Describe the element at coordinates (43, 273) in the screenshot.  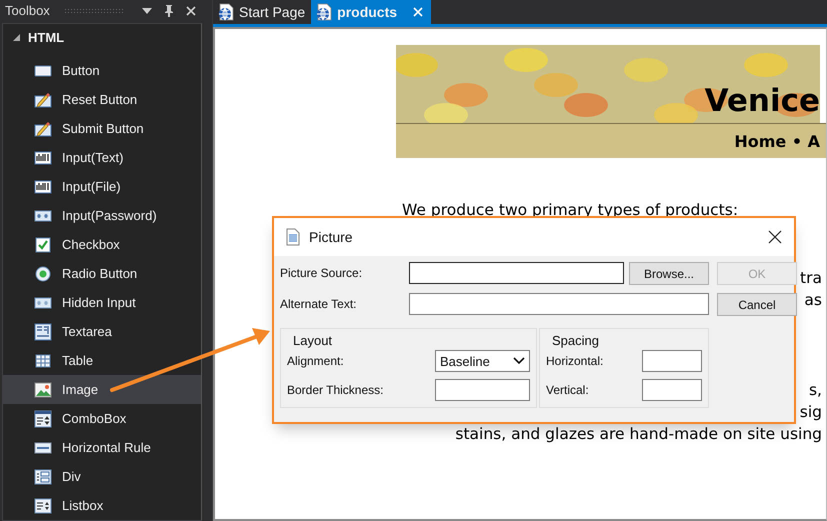
I see `radio-icon` at that location.